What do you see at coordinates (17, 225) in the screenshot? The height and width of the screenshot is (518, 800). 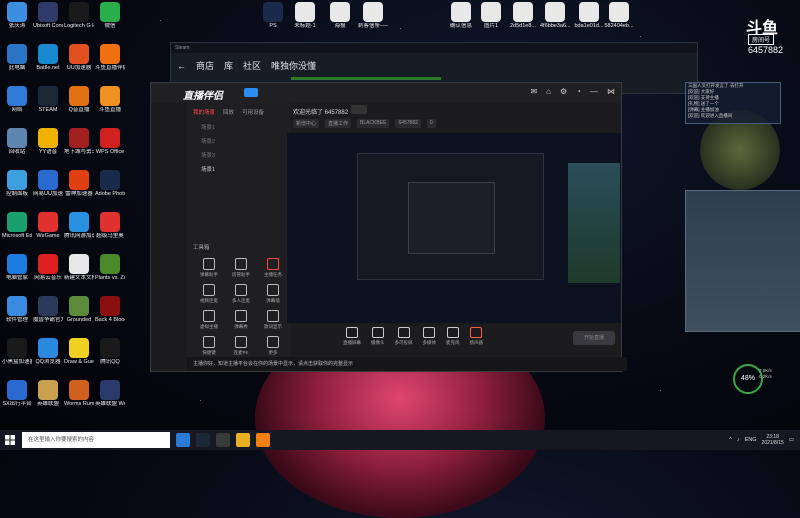 I see `desktop-icon: Microsoft Edge` at bounding box center [17, 225].